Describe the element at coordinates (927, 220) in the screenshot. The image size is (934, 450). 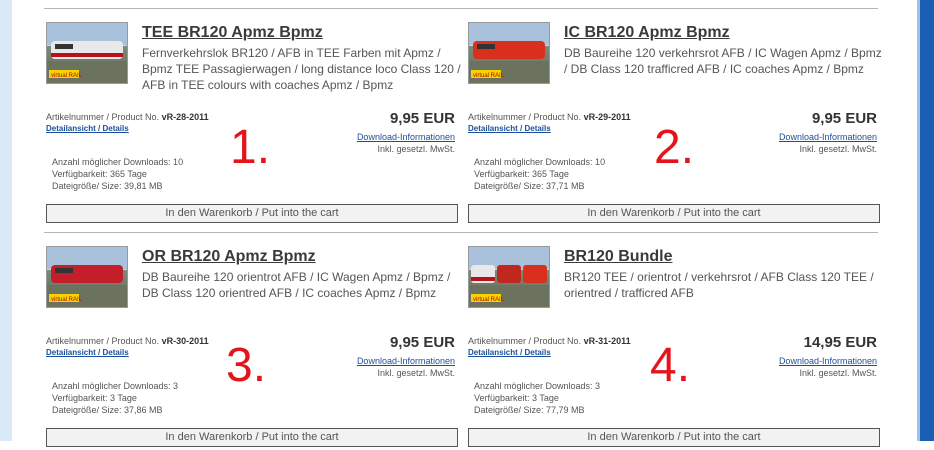
I see `right-frame` at that location.